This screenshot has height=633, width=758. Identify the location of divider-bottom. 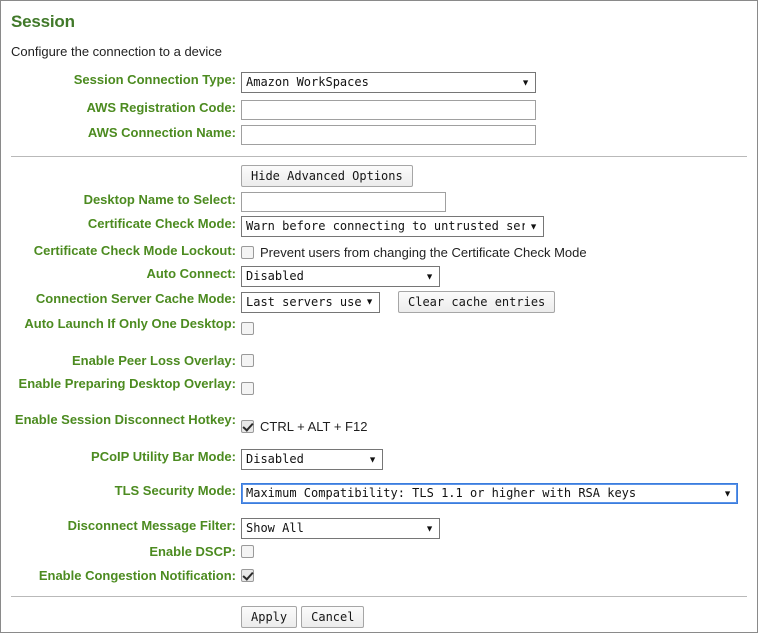
(379, 596).